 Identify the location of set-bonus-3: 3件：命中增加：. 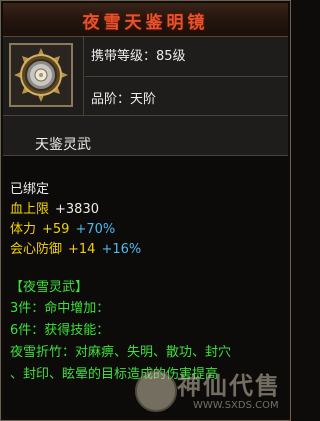
(60, 308).